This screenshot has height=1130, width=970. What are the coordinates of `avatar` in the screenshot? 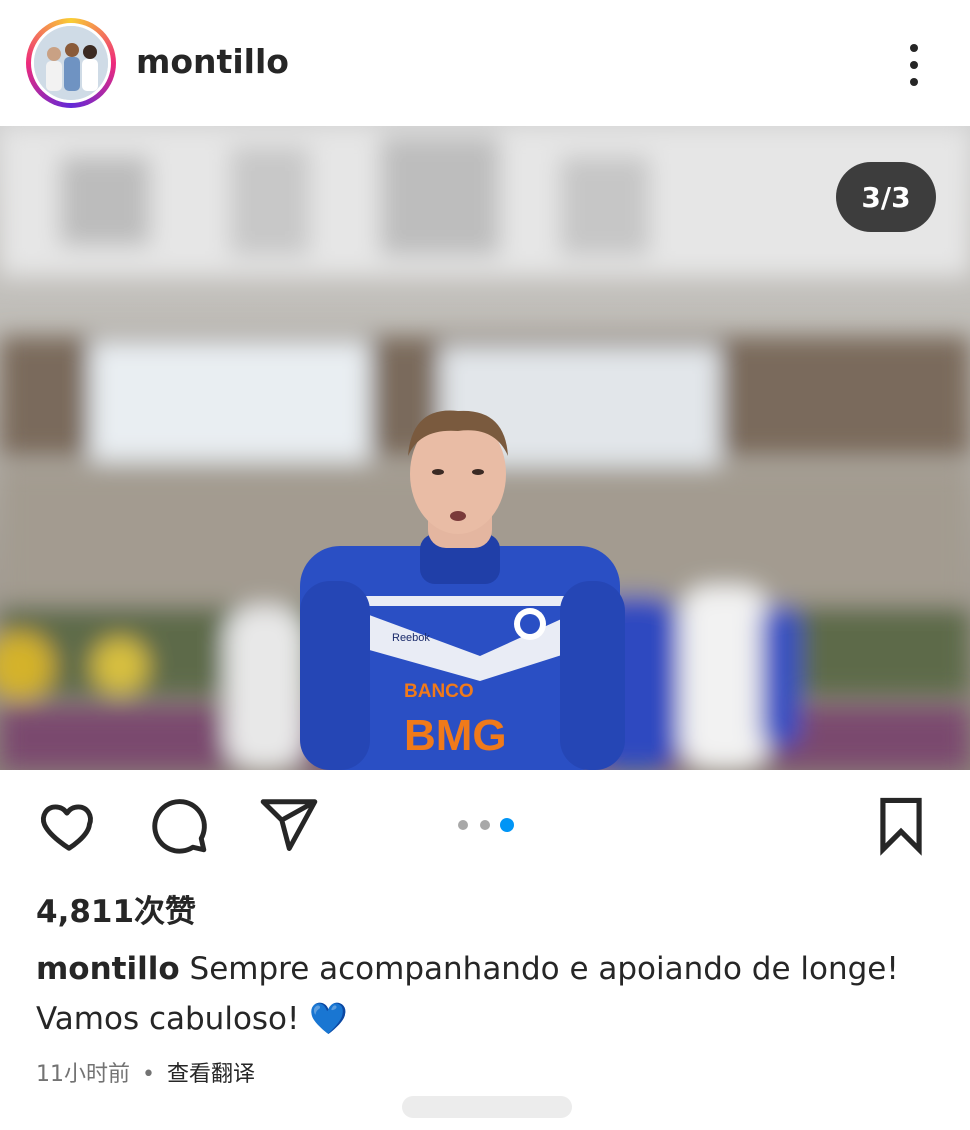 It's located at (71, 63).